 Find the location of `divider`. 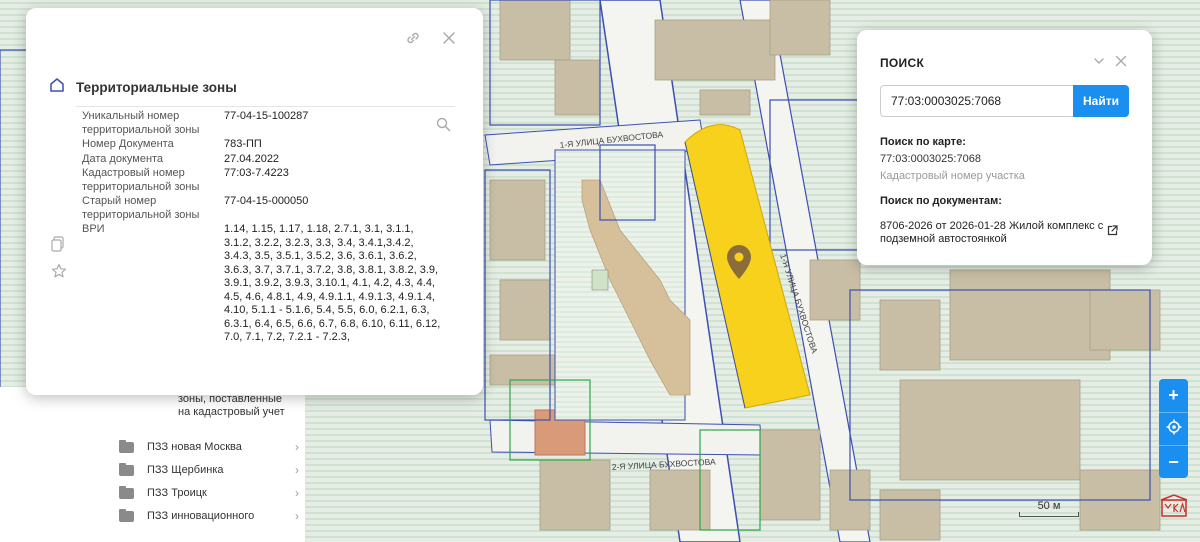

divider is located at coordinates (265, 106).